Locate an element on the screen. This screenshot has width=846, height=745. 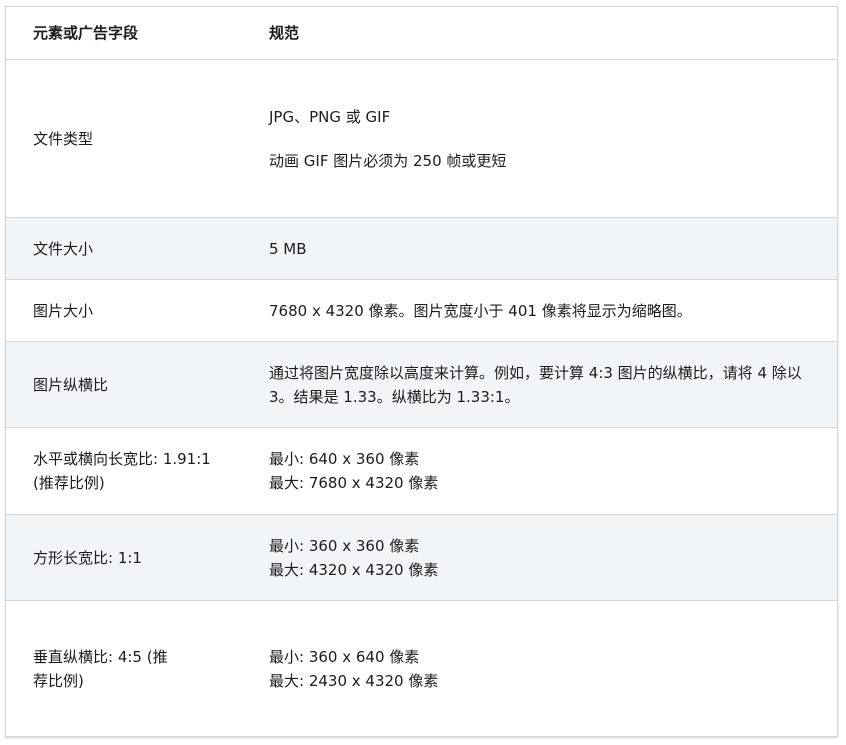
spec-line: 5 MB is located at coordinates (288, 248).